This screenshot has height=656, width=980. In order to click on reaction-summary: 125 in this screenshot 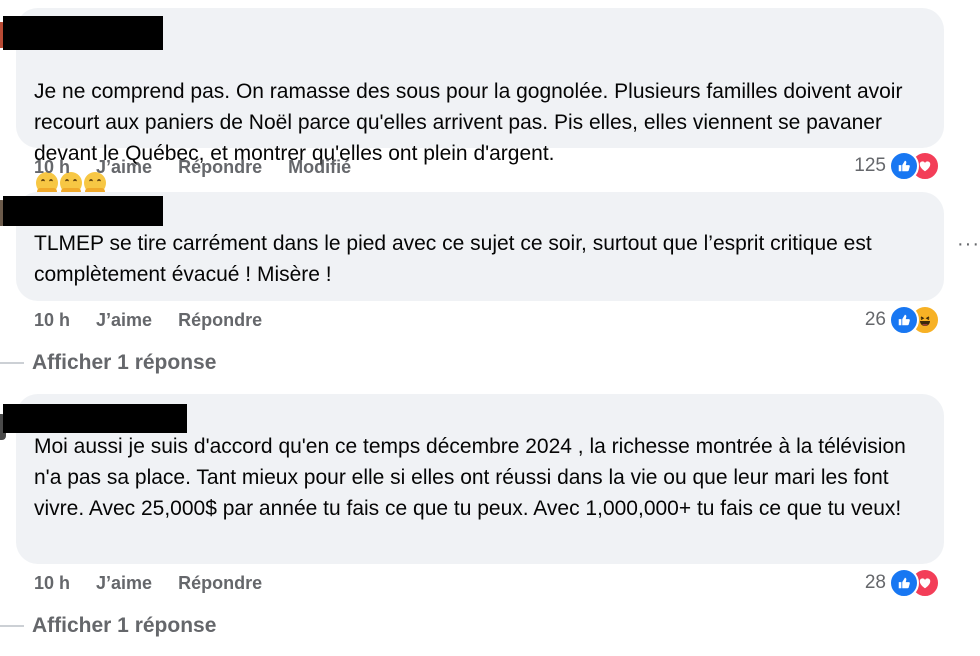, I will do `click(897, 166)`.